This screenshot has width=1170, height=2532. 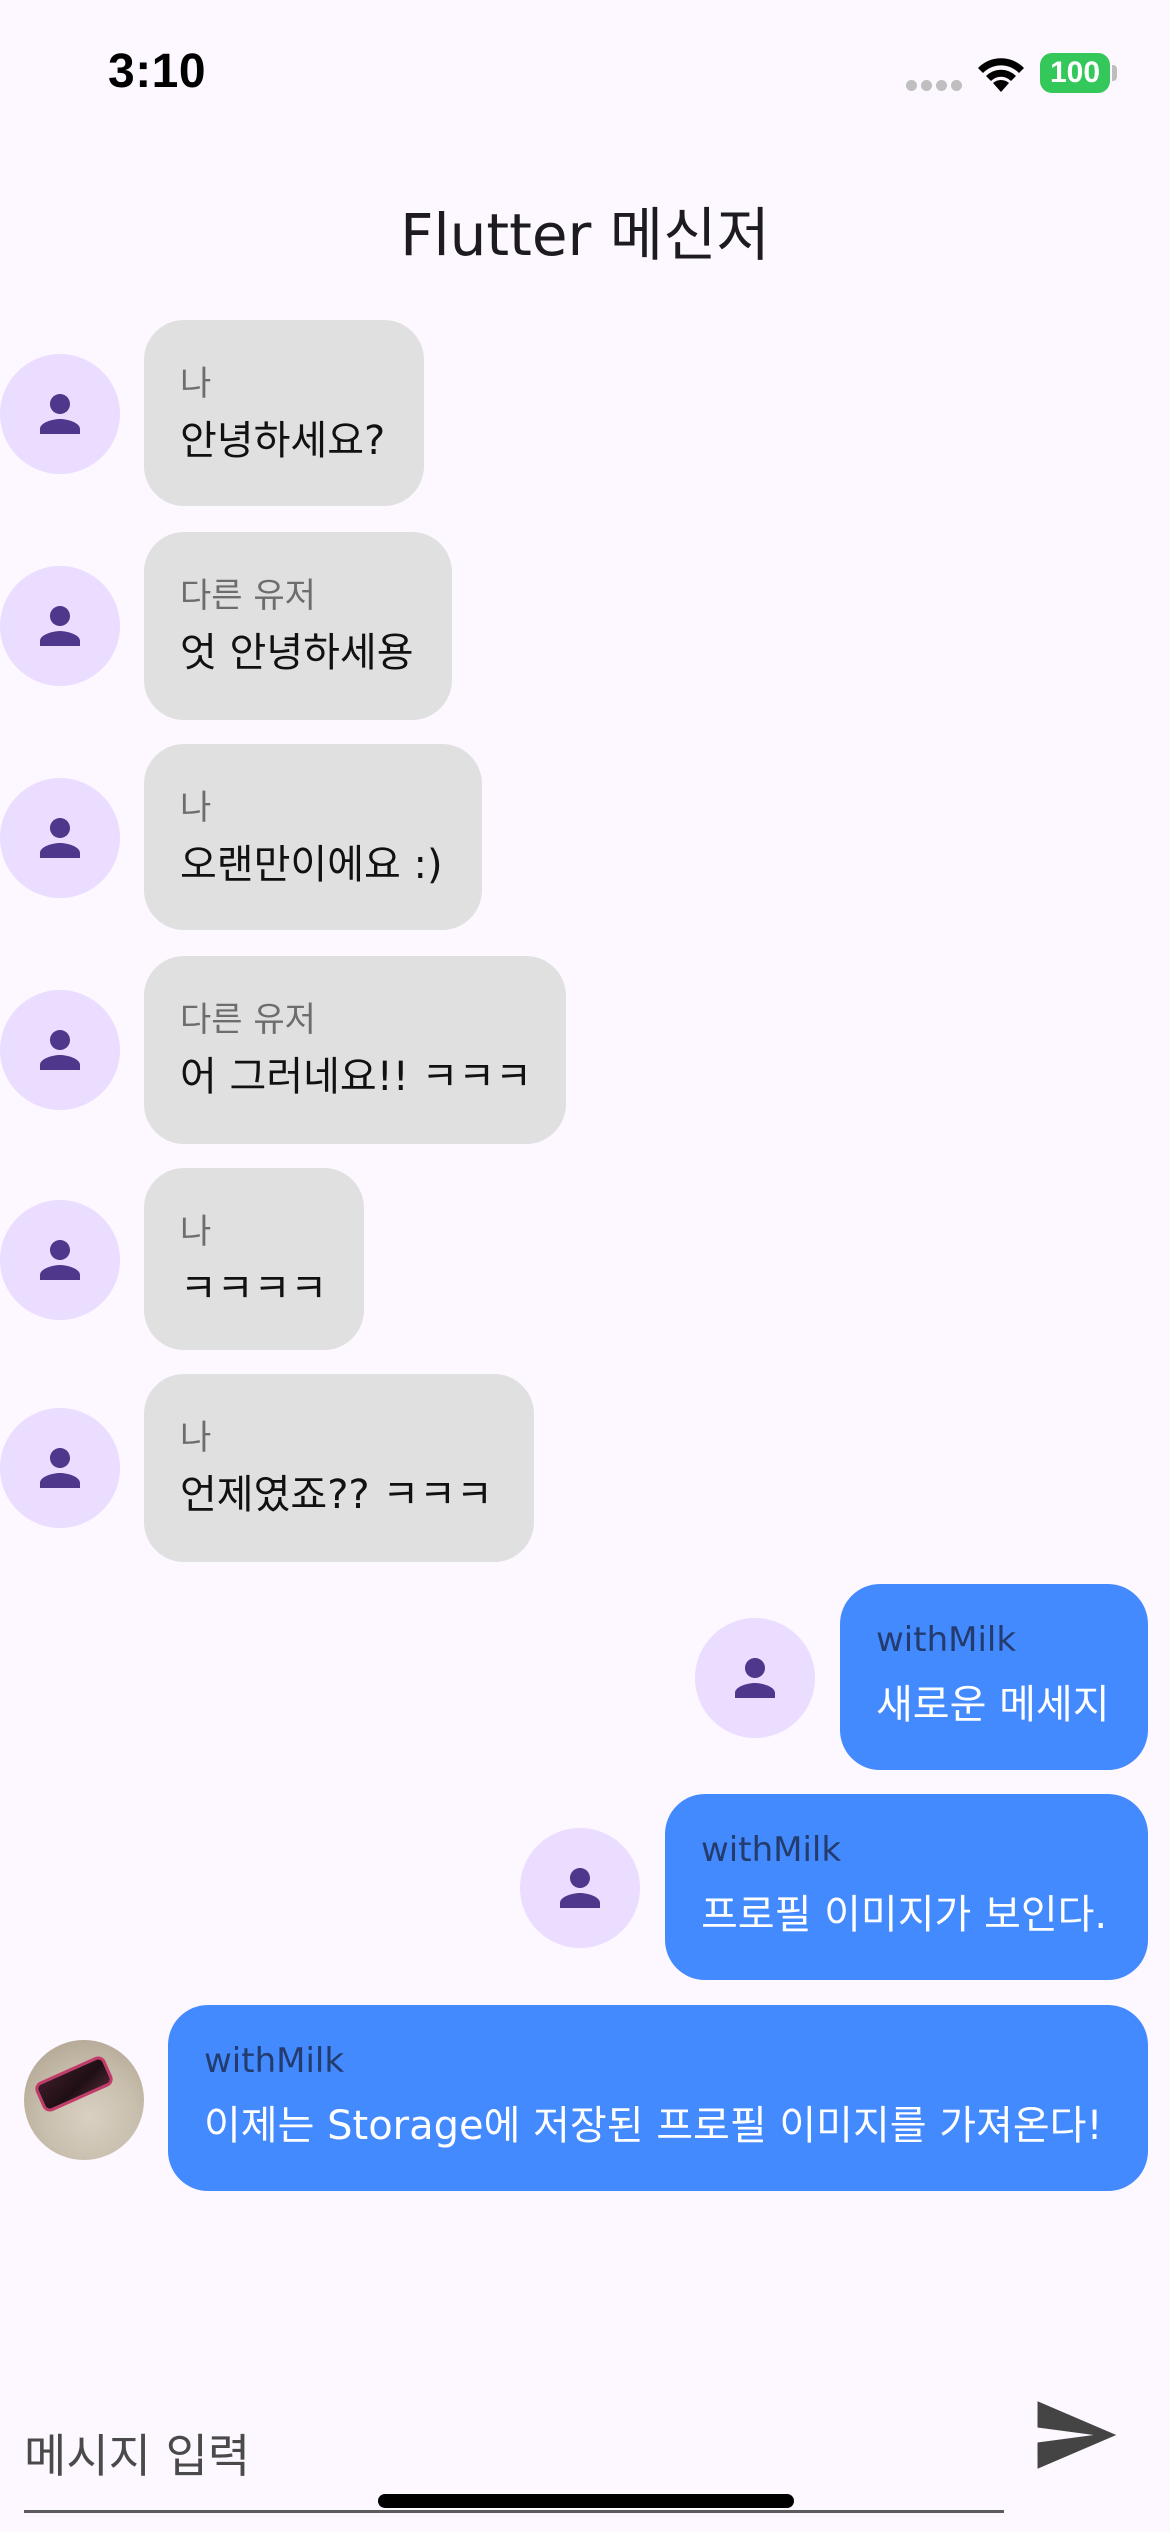 I want to click on message-bubble: withMilk 프로필 이미지가 보인다., so click(x=906, y=1887).